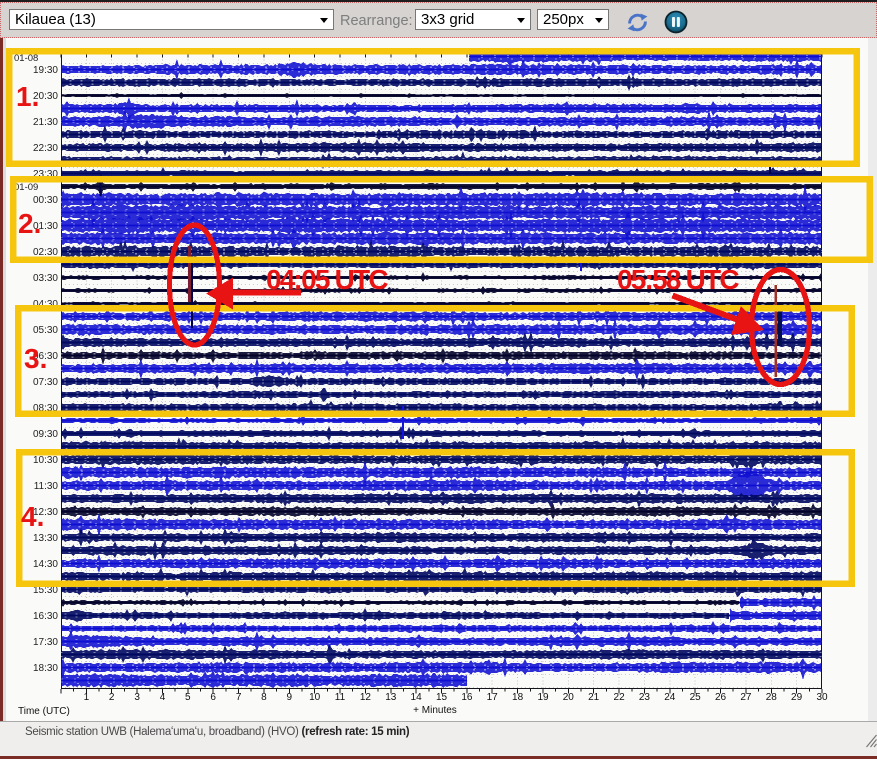 This screenshot has width=877, height=759. What do you see at coordinates (26, 187) in the screenshot?
I see `svg-text: 01-09` at bounding box center [26, 187].